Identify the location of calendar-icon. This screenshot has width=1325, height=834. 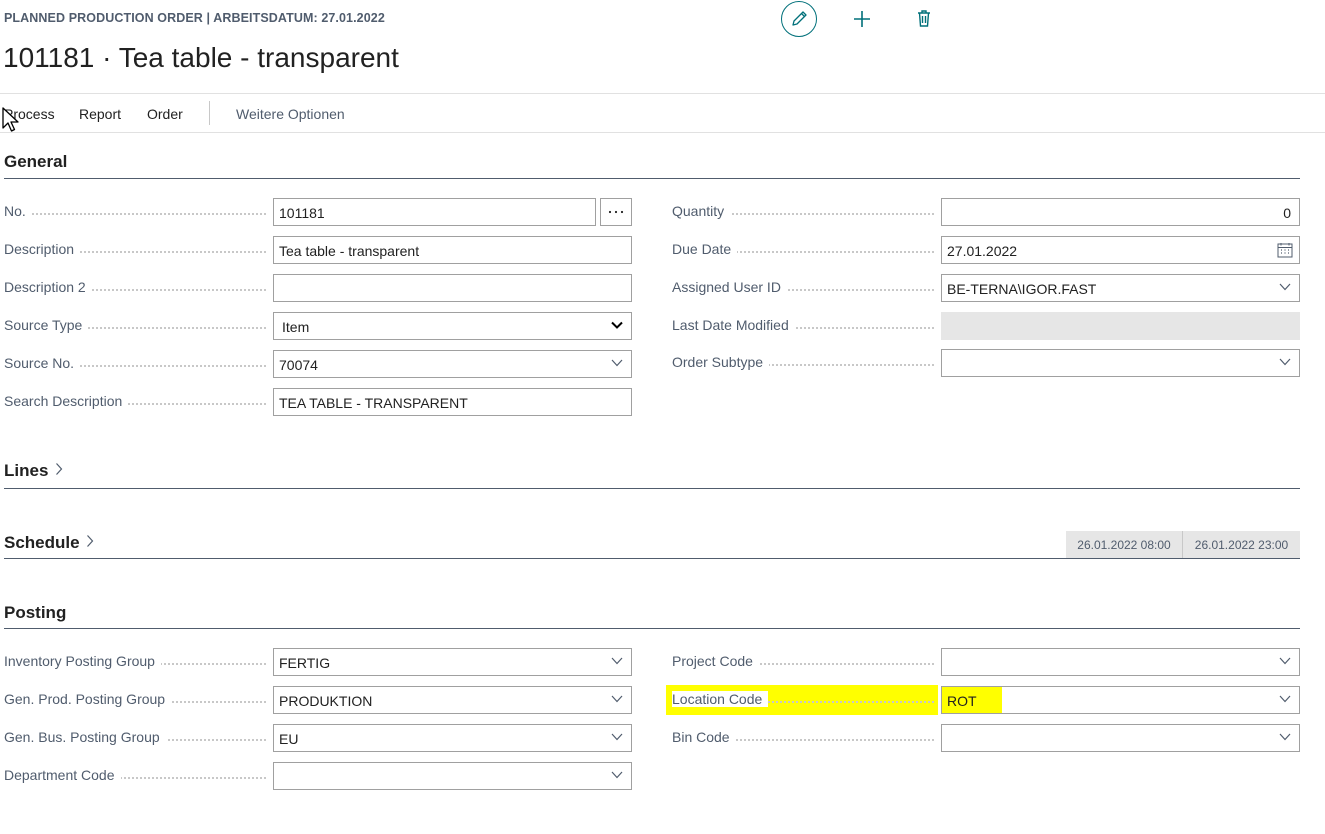
(1285, 250).